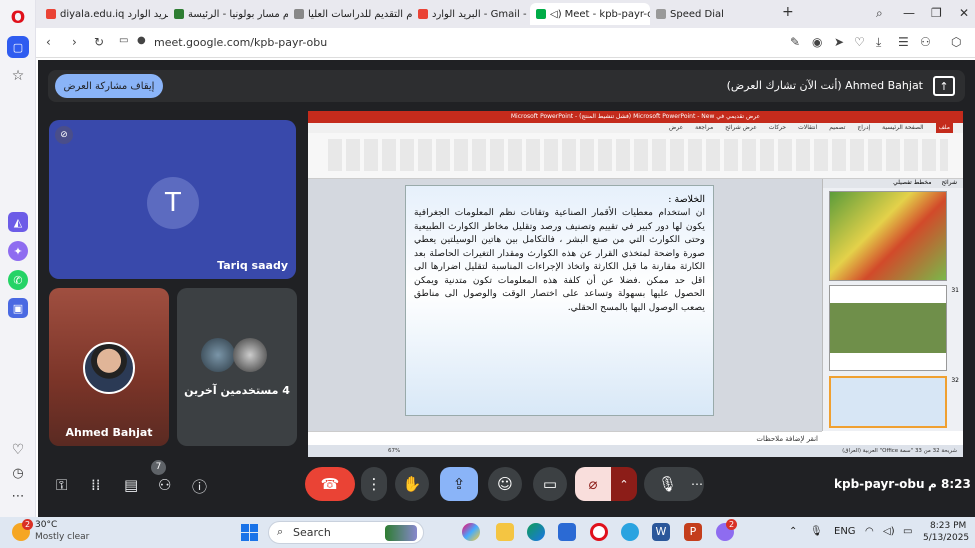 This screenshot has height=548, width=975. I want to click on others-tile: 4 مستخدمين آخرين, so click(237, 367).